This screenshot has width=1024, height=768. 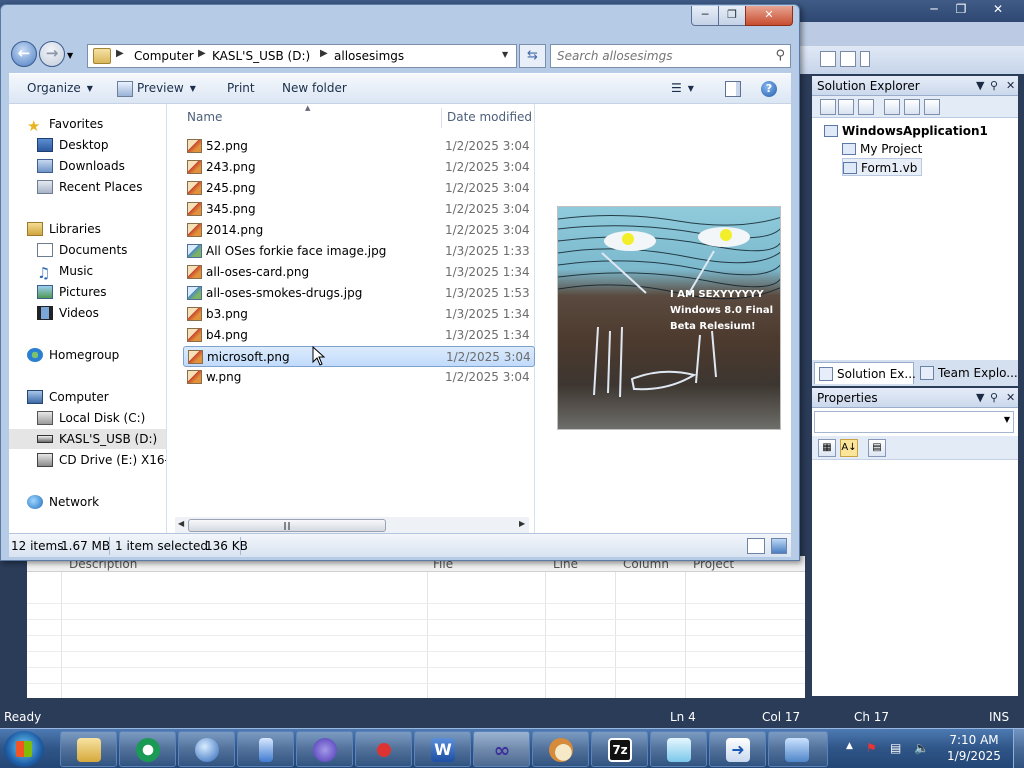 What do you see at coordinates (181, 523) in the screenshot?
I see `scroll-left-icon: ◀` at bounding box center [181, 523].